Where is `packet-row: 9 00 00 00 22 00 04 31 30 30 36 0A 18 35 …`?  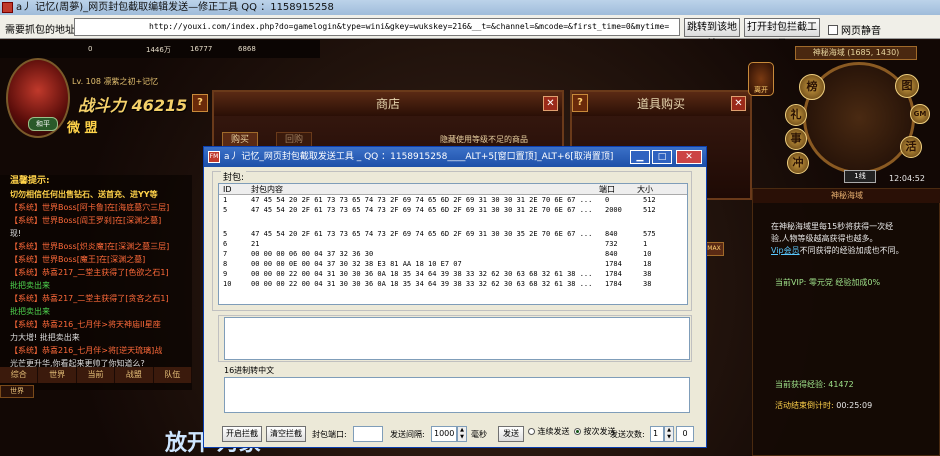
packet-row: 9 00 00 00 22 00 04 31 30 30 36 0A 18 35 … is located at coordinates (453, 274).